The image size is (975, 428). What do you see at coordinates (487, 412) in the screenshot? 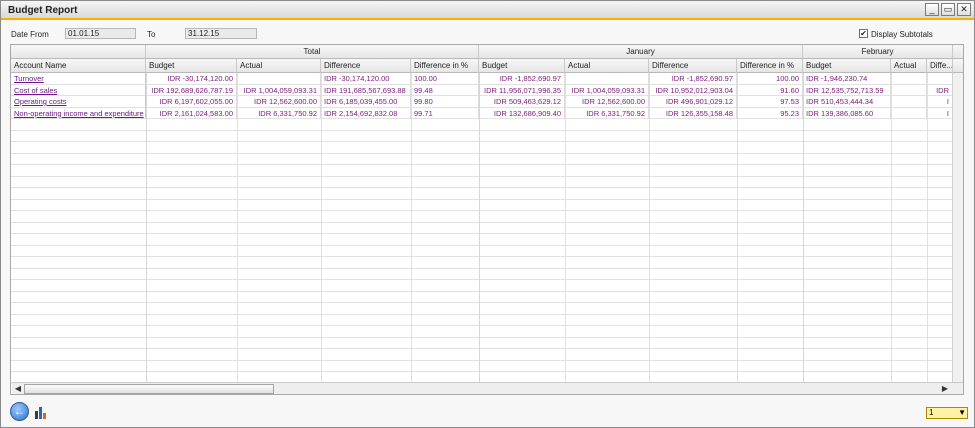
I see `bottom-toolbar: ← 1 ▼` at bounding box center [487, 412].